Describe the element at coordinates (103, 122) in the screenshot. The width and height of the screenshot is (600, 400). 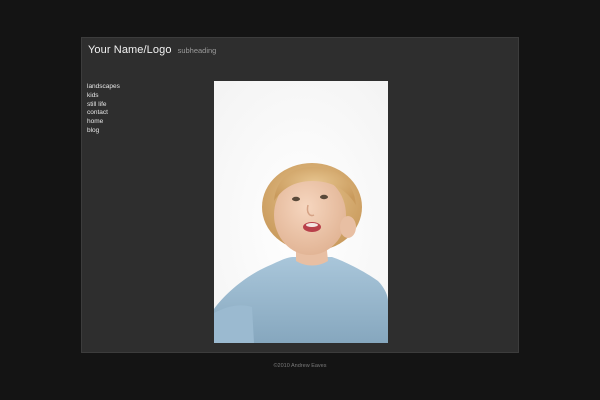
I see `nav-item-home: home` at that location.